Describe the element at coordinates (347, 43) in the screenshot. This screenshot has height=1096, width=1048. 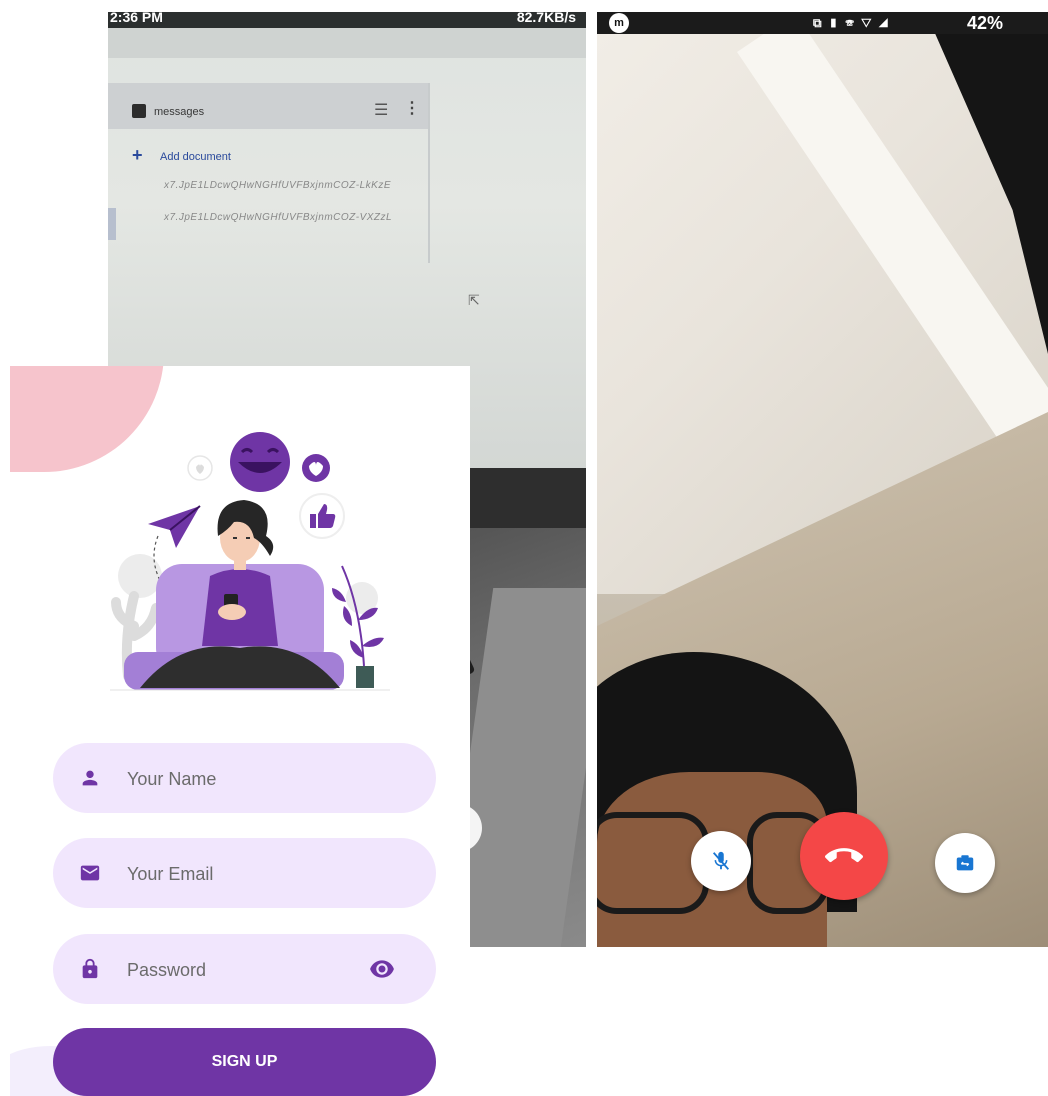
I see `monitor-topbar` at that location.